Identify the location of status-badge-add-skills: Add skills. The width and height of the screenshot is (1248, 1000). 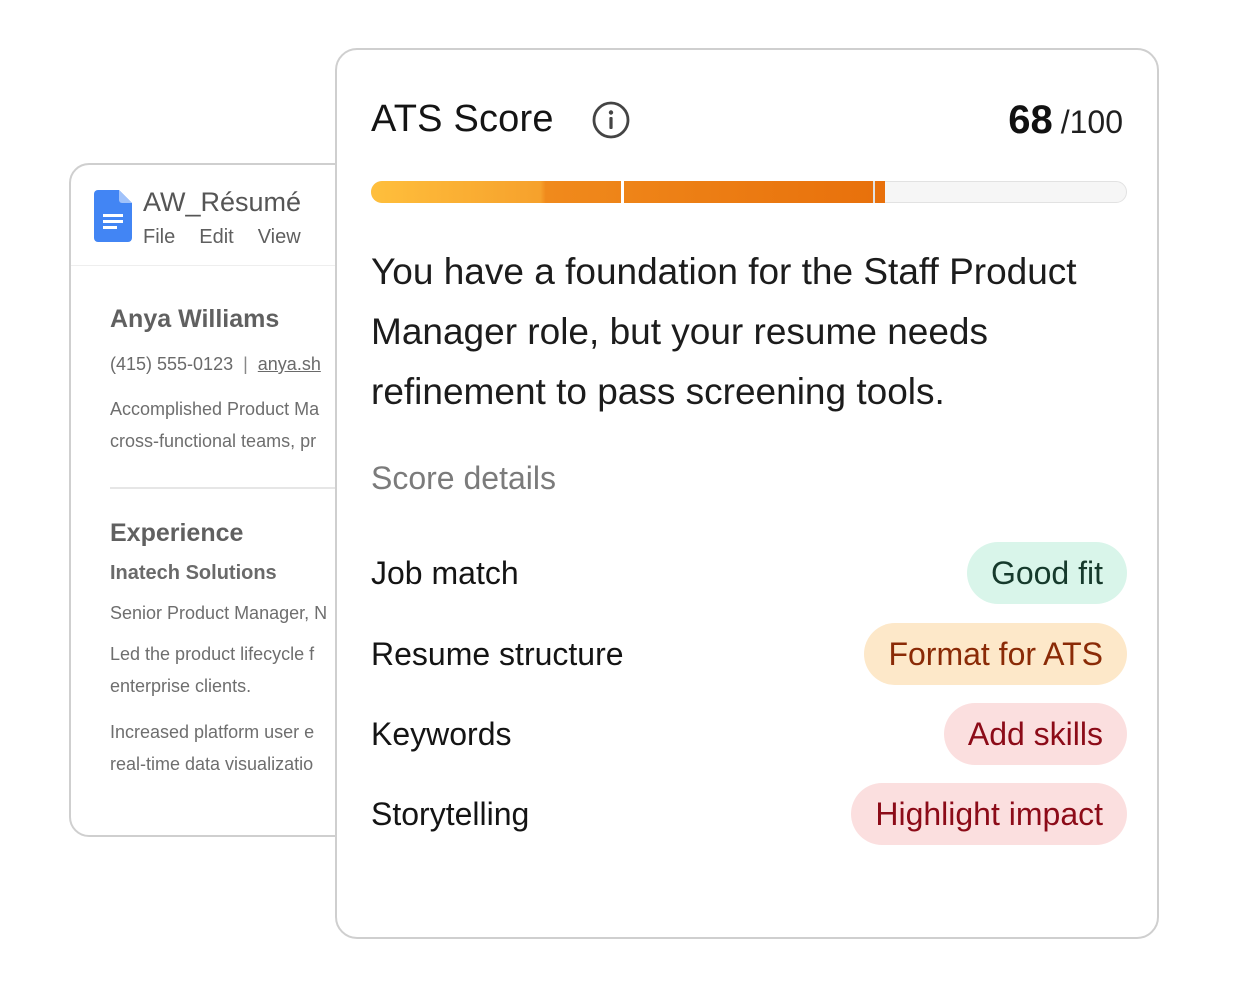
(1035, 734).